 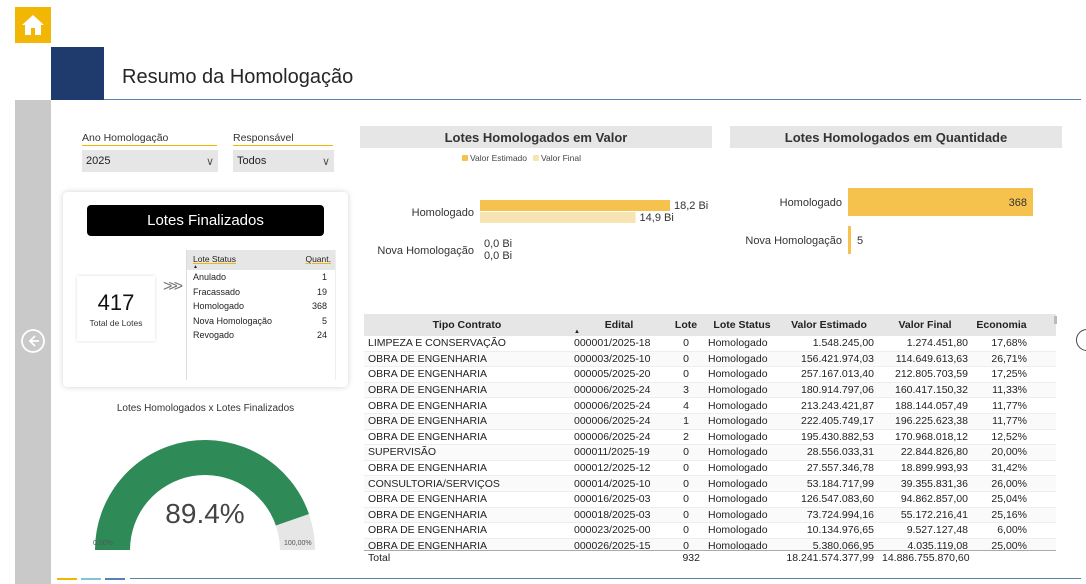 What do you see at coordinates (1009, 483) in the screenshot?
I see `economia-cell: 26,00%` at bounding box center [1009, 483].